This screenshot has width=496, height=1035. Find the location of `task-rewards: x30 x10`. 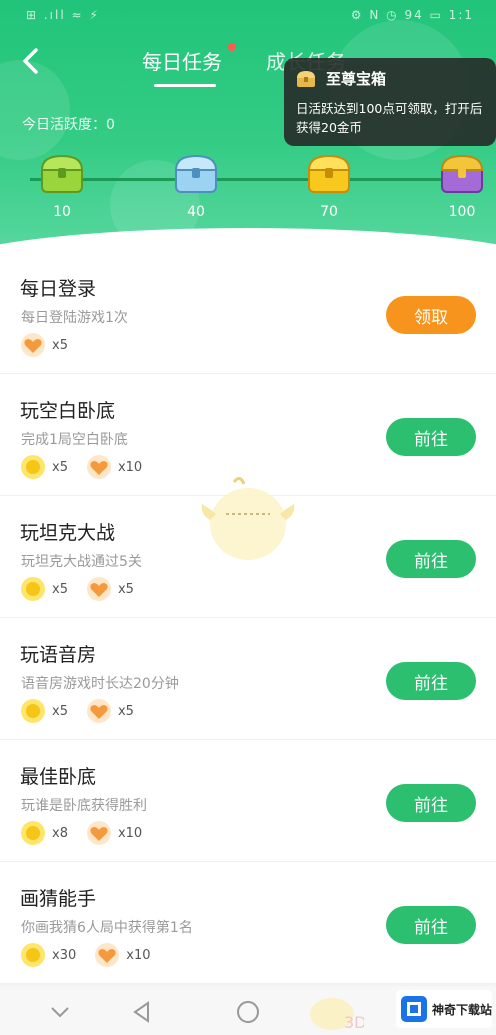

task-rewards: x30 x10 is located at coordinates (85, 955).